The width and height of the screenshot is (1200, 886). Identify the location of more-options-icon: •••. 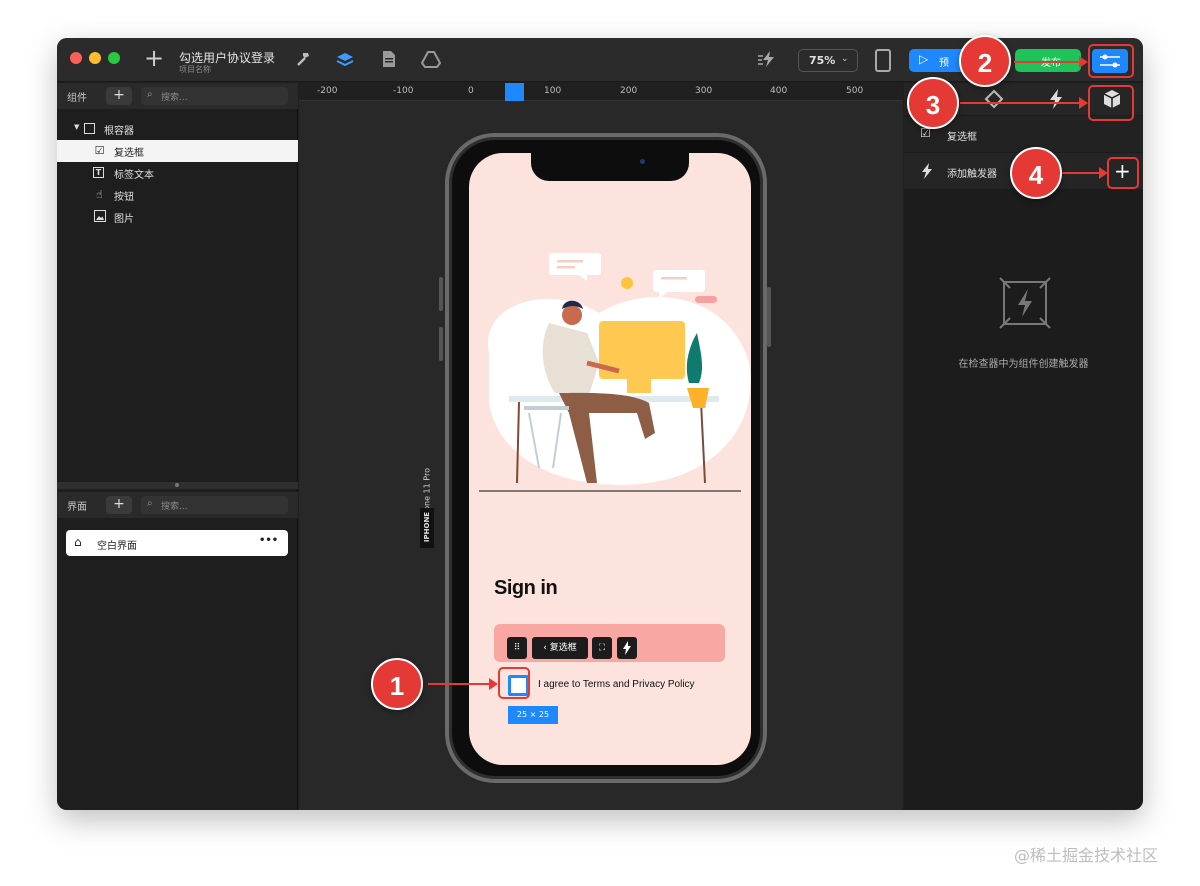
(268, 540).